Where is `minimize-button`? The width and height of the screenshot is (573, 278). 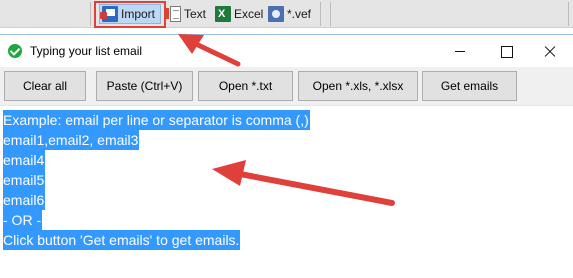
minimize-button is located at coordinates (460, 51).